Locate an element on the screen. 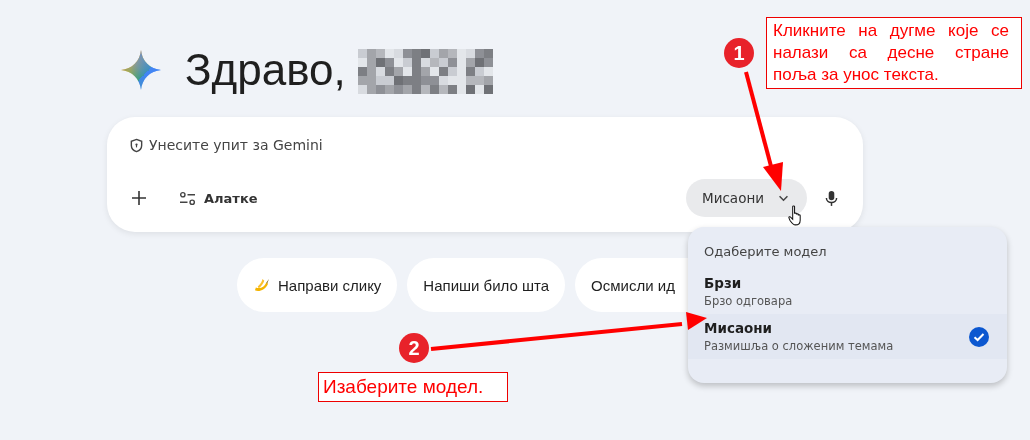  model-button: Мисаони is located at coordinates (746, 198).